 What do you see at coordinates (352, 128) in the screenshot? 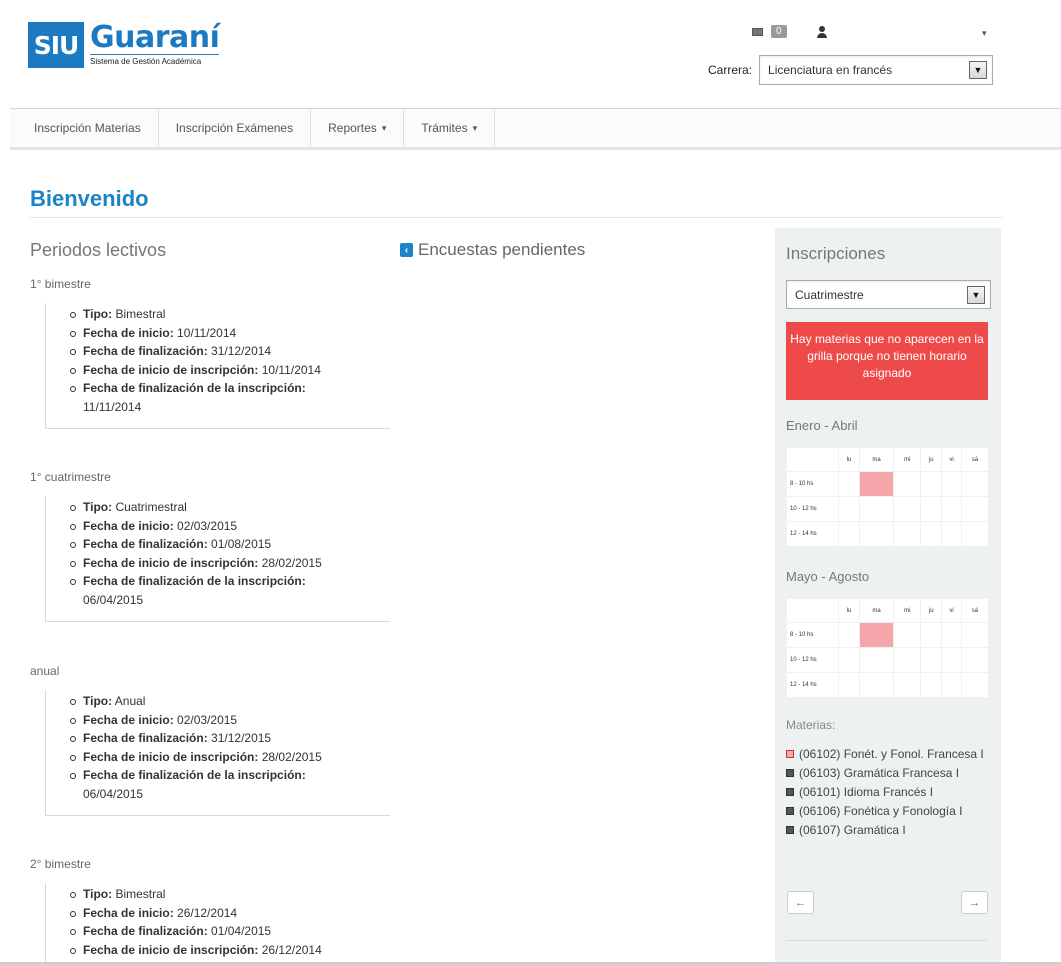
I see `nav-label: Reportes` at bounding box center [352, 128].